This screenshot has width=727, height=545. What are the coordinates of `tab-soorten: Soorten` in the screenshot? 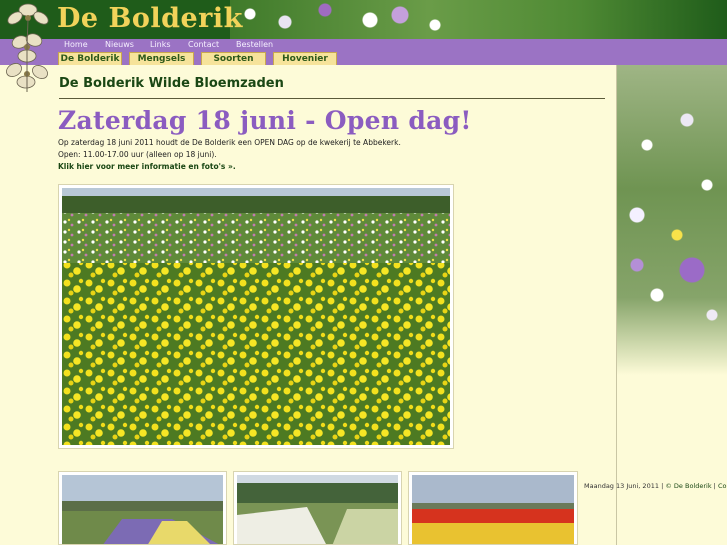 It's located at (233, 58).